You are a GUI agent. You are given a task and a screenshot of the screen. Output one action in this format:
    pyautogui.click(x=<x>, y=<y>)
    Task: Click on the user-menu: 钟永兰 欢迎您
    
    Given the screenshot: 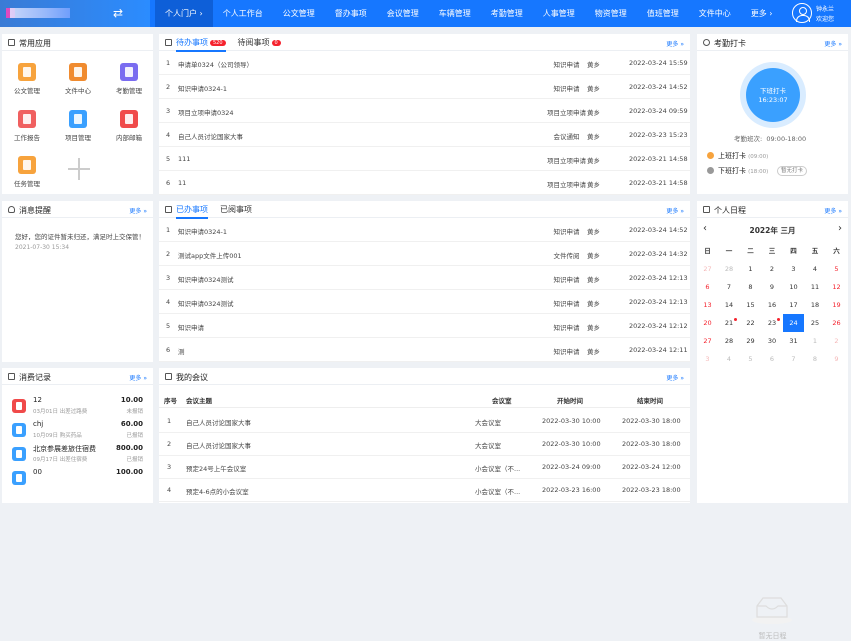 What is the action you would take?
    pyautogui.click(x=821, y=13)
    